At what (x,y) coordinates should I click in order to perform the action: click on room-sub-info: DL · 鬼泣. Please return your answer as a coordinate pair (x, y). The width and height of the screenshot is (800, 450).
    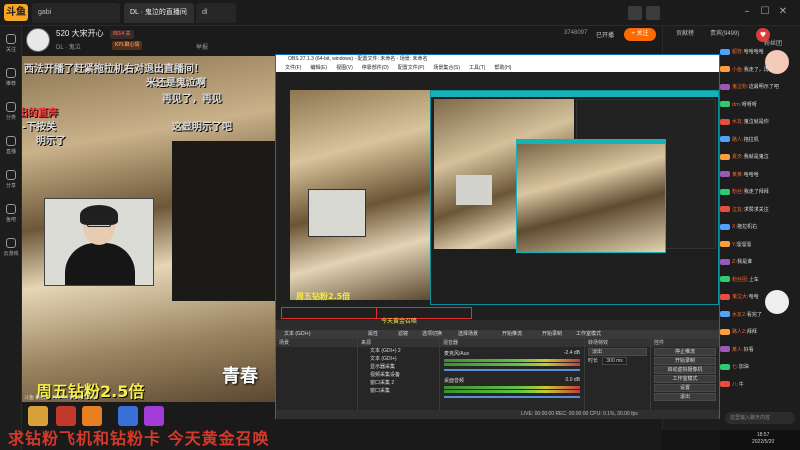
    Looking at the image, I should click on (68, 46).